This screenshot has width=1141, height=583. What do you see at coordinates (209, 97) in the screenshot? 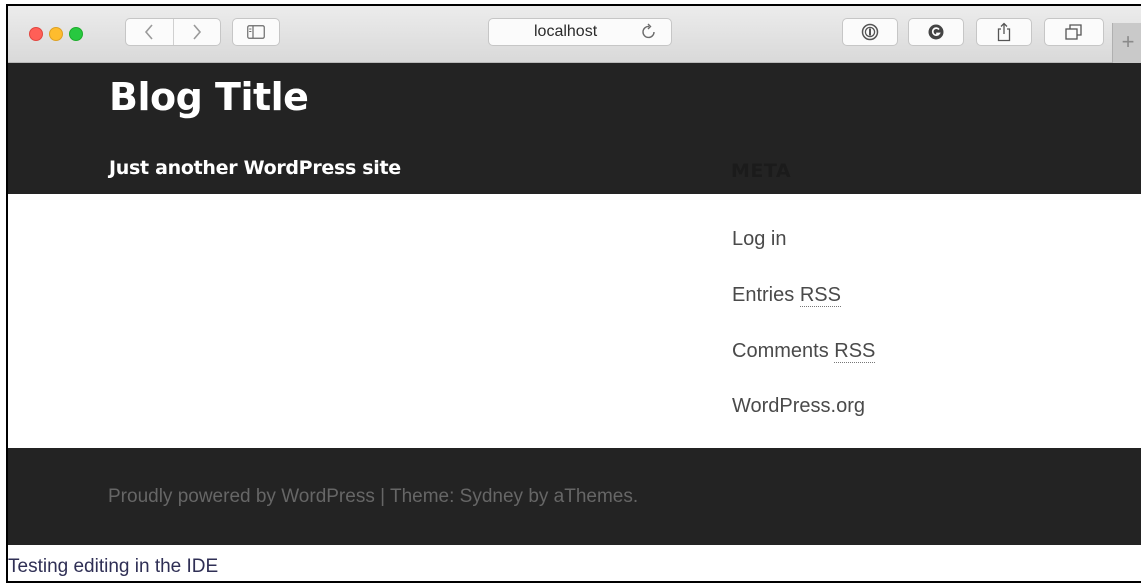
I see `site-title: Blog Title` at bounding box center [209, 97].